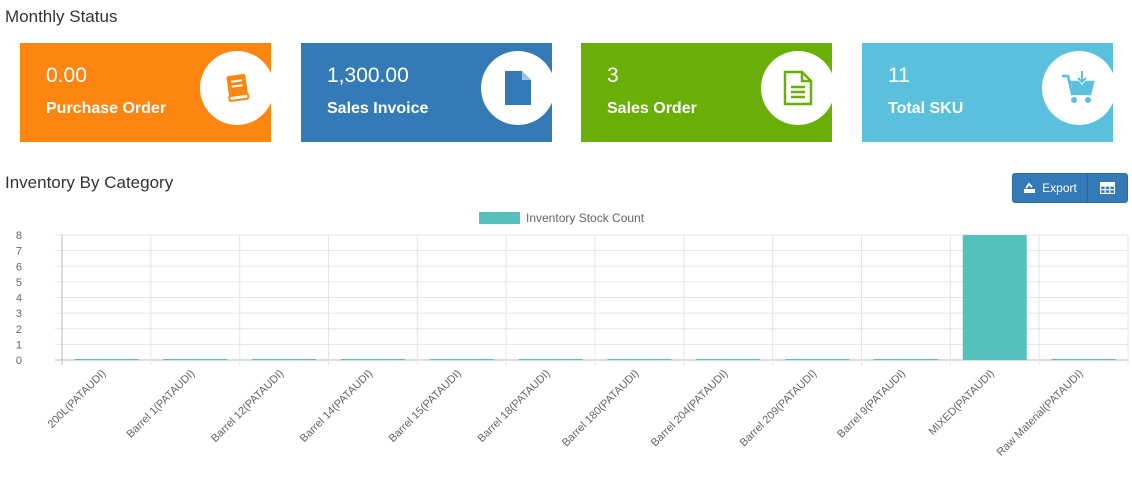 This screenshot has width=1132, height=501. Describe the element at coordinates (378, 108) in the screenshot. I see `sales-invoice-label: Sales Invoice` at that location.